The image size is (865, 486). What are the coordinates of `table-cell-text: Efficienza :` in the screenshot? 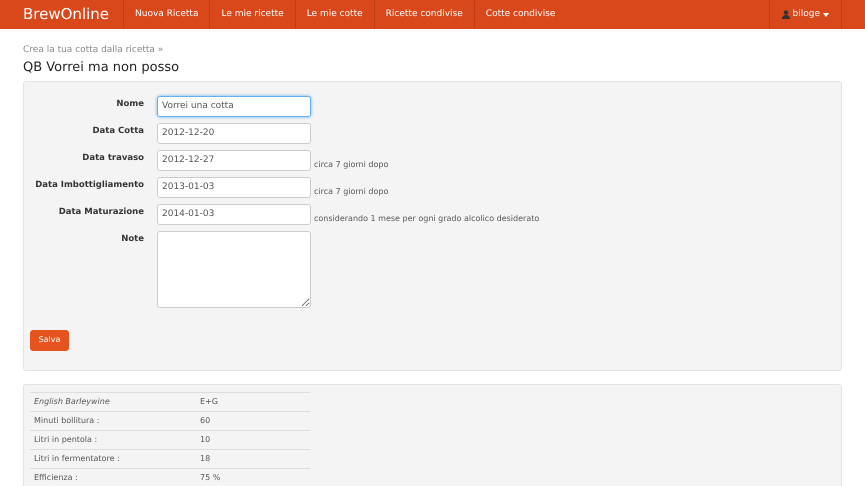 It's located at (56, 478).